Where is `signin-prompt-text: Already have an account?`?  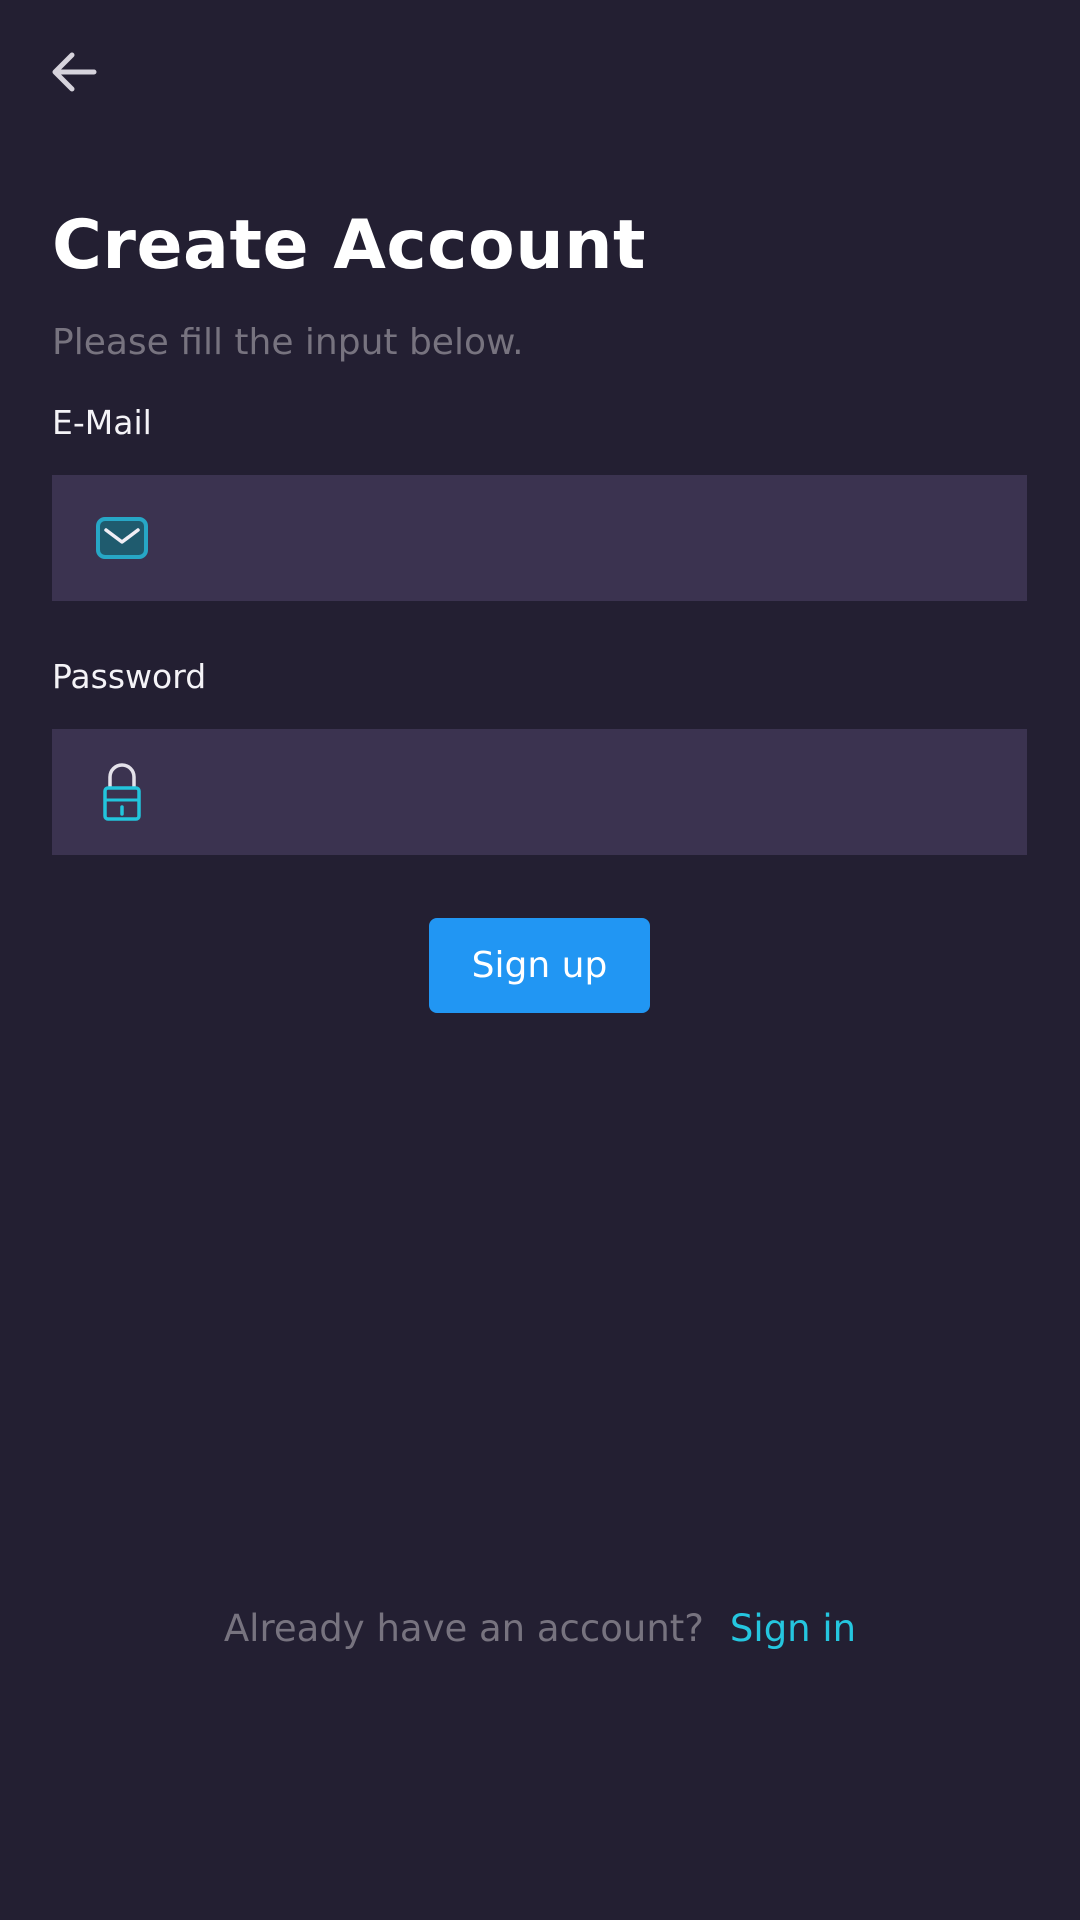
signin-prompt-text: Already have an account? is located at coordinates (463, 1628).